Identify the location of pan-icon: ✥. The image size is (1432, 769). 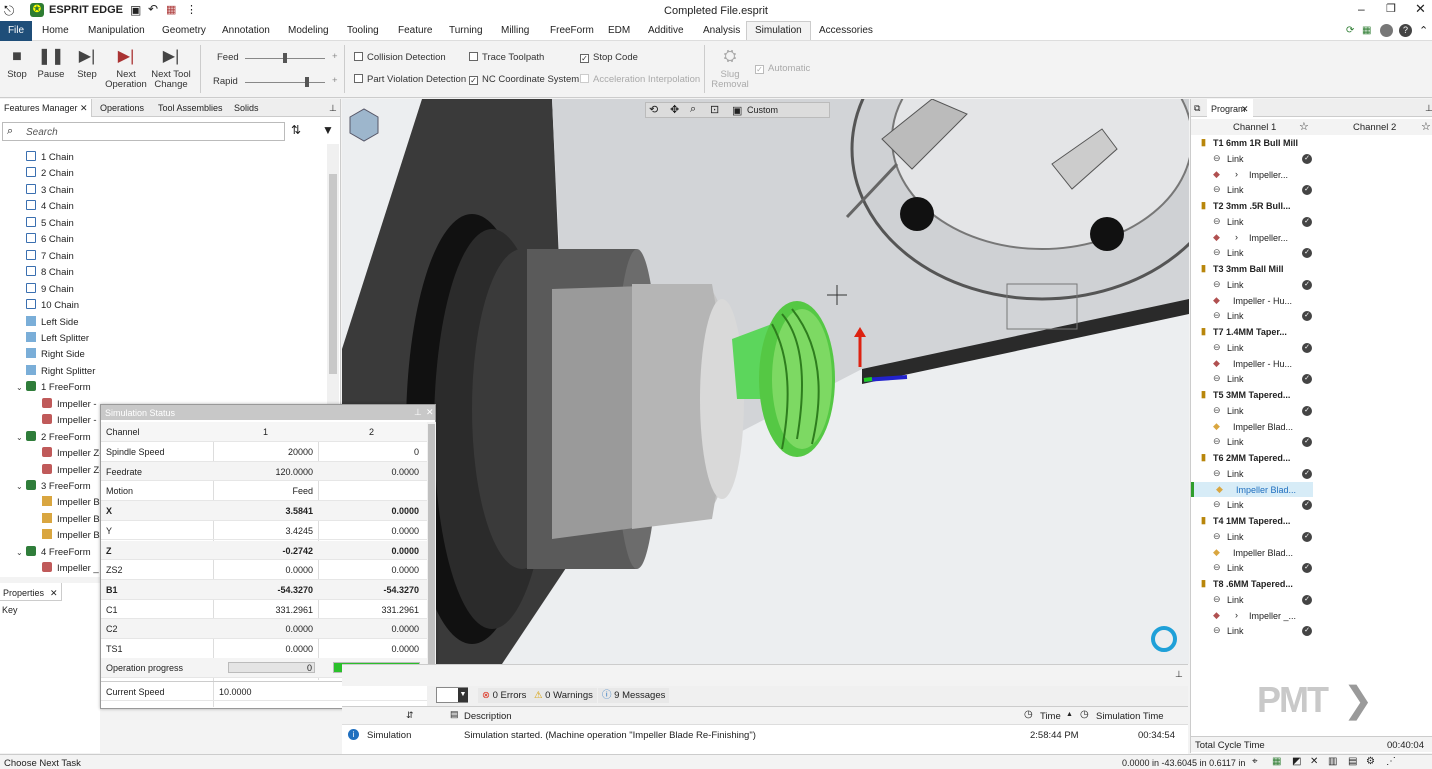
(674, 109).